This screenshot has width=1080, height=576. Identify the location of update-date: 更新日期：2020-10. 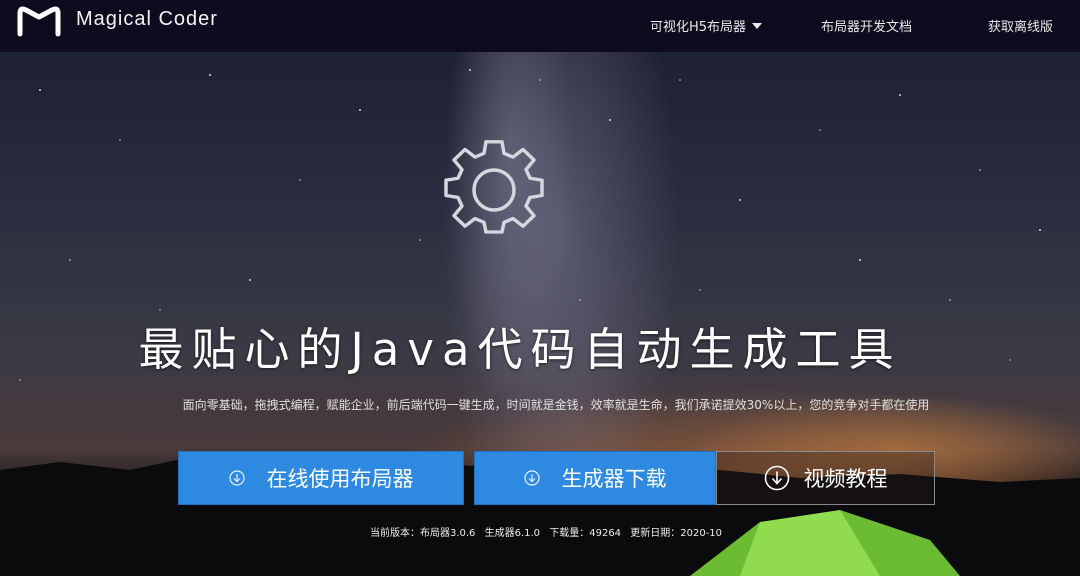
(676, 533).